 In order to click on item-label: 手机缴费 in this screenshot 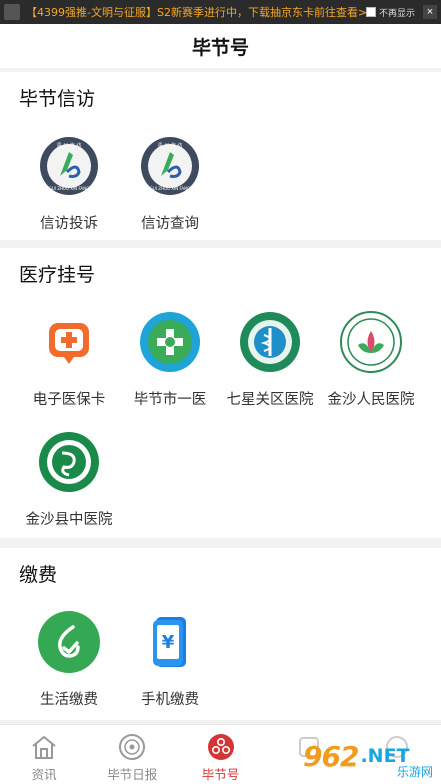, I will do `click(170, 700)`.